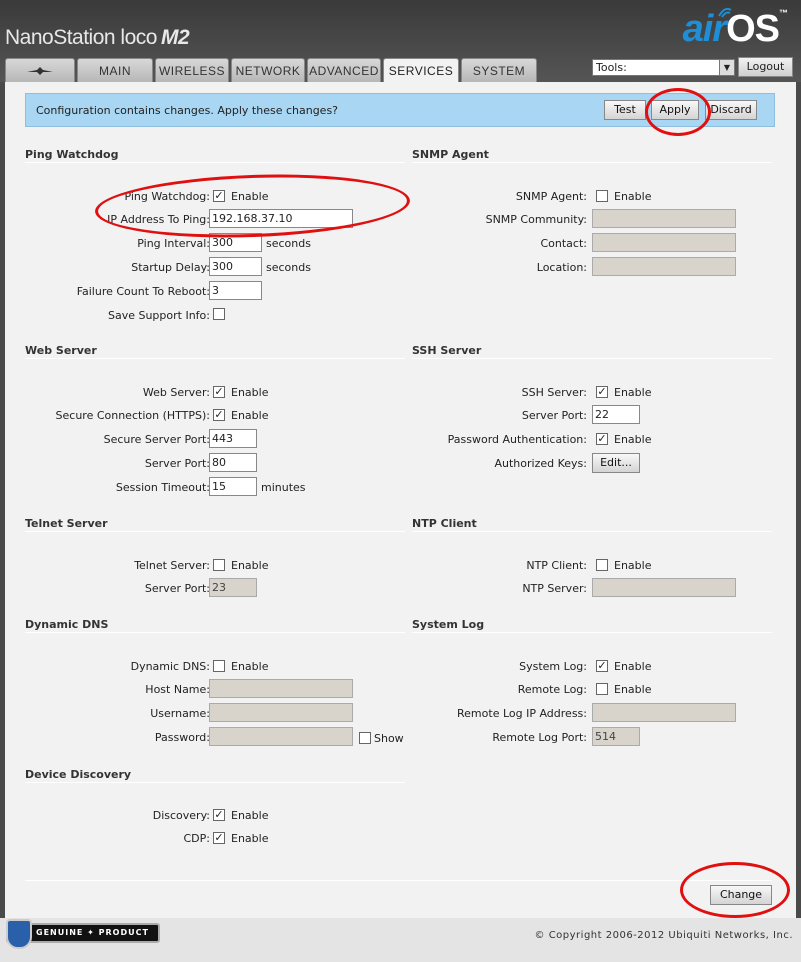  Describe the element at coordinates (219, 666) in the screenshot. I see `ddns-checkbox` at that location.